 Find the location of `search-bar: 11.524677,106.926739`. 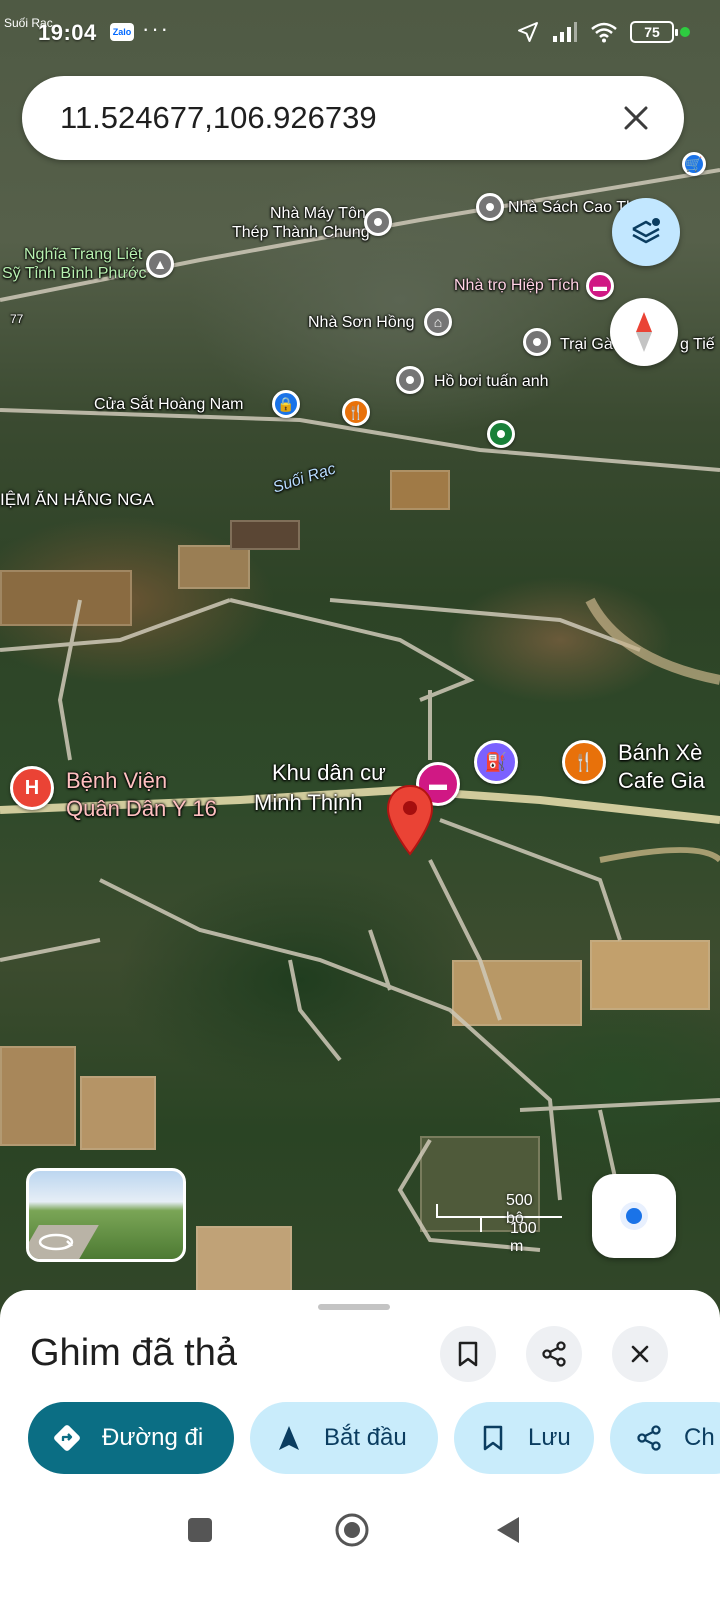

search-bar: 11.524677,106.926739 is located at coordinates (353, 118).